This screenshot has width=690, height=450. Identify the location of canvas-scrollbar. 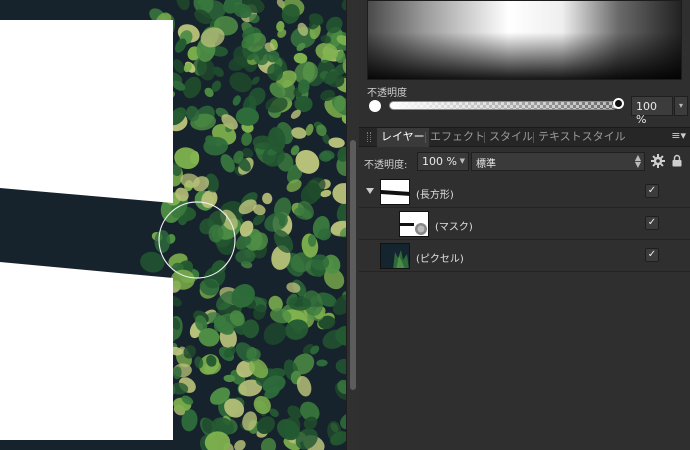
(352, 225).